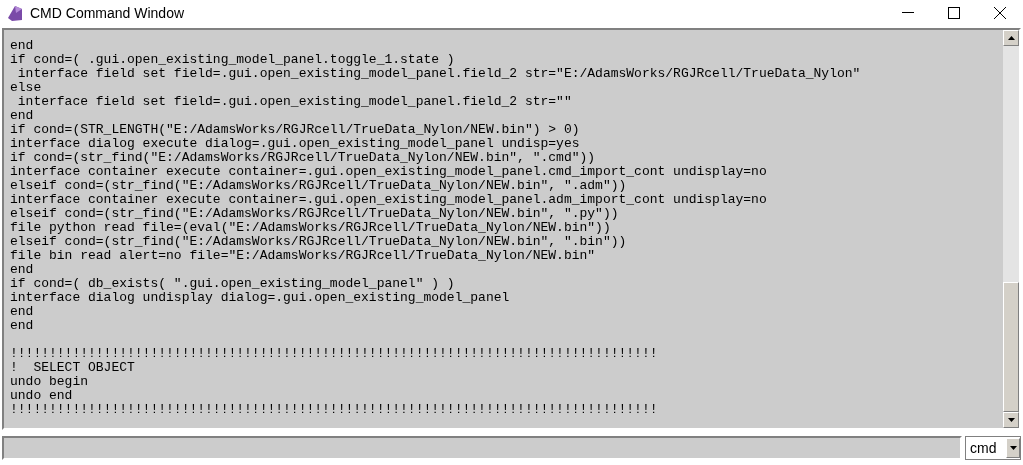 The width and height of the screenshot is (1023, 465). Describe the element at coordinates (314, 214) in the screenshot. I see `log-line: elseif cond=(str_find("E:/AdamsWorks/RGJRcell/TrueData_Nylon/NEW.bin", ".py"))` at that location.